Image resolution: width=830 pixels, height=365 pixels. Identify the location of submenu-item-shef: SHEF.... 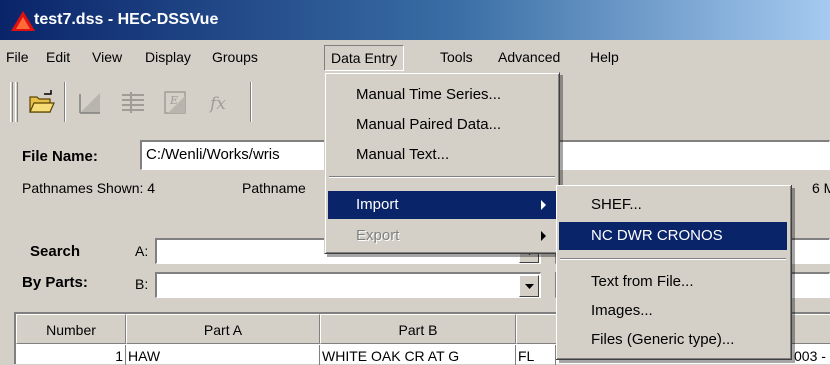
(673, 205).